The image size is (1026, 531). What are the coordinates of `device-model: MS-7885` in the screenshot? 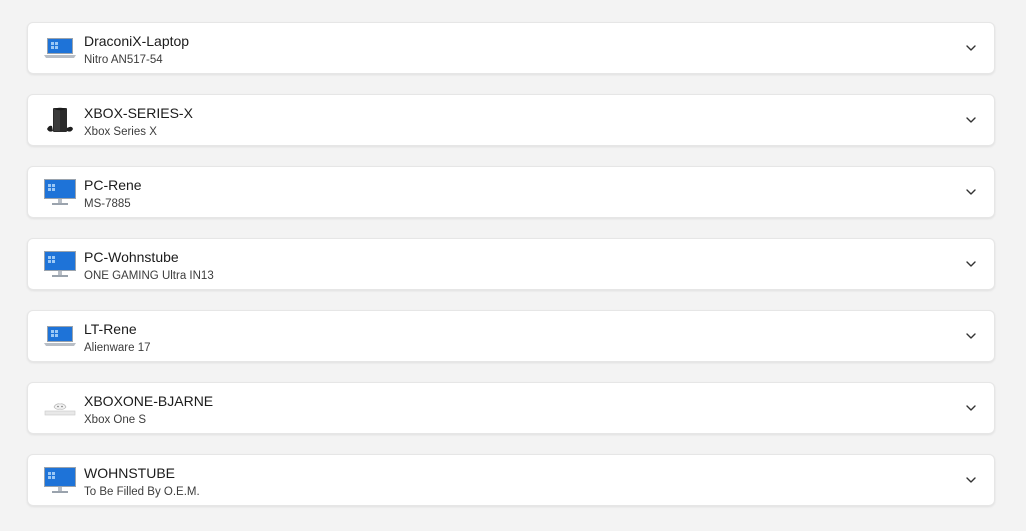 It's located at (107, 204).